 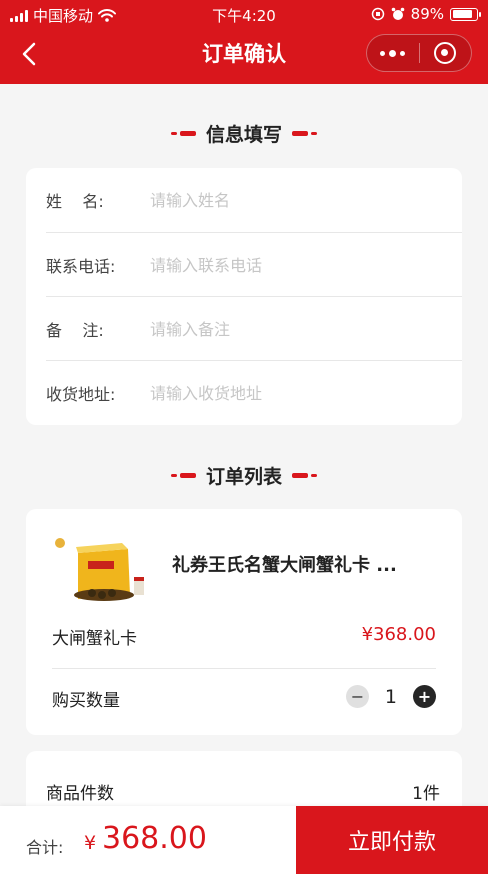 What do you see at coordinates (244, 840) in the screenshot?
I see `checkout-bar: 合计: ¥ 368.00 立即付款` at bounding box center [244, 840].